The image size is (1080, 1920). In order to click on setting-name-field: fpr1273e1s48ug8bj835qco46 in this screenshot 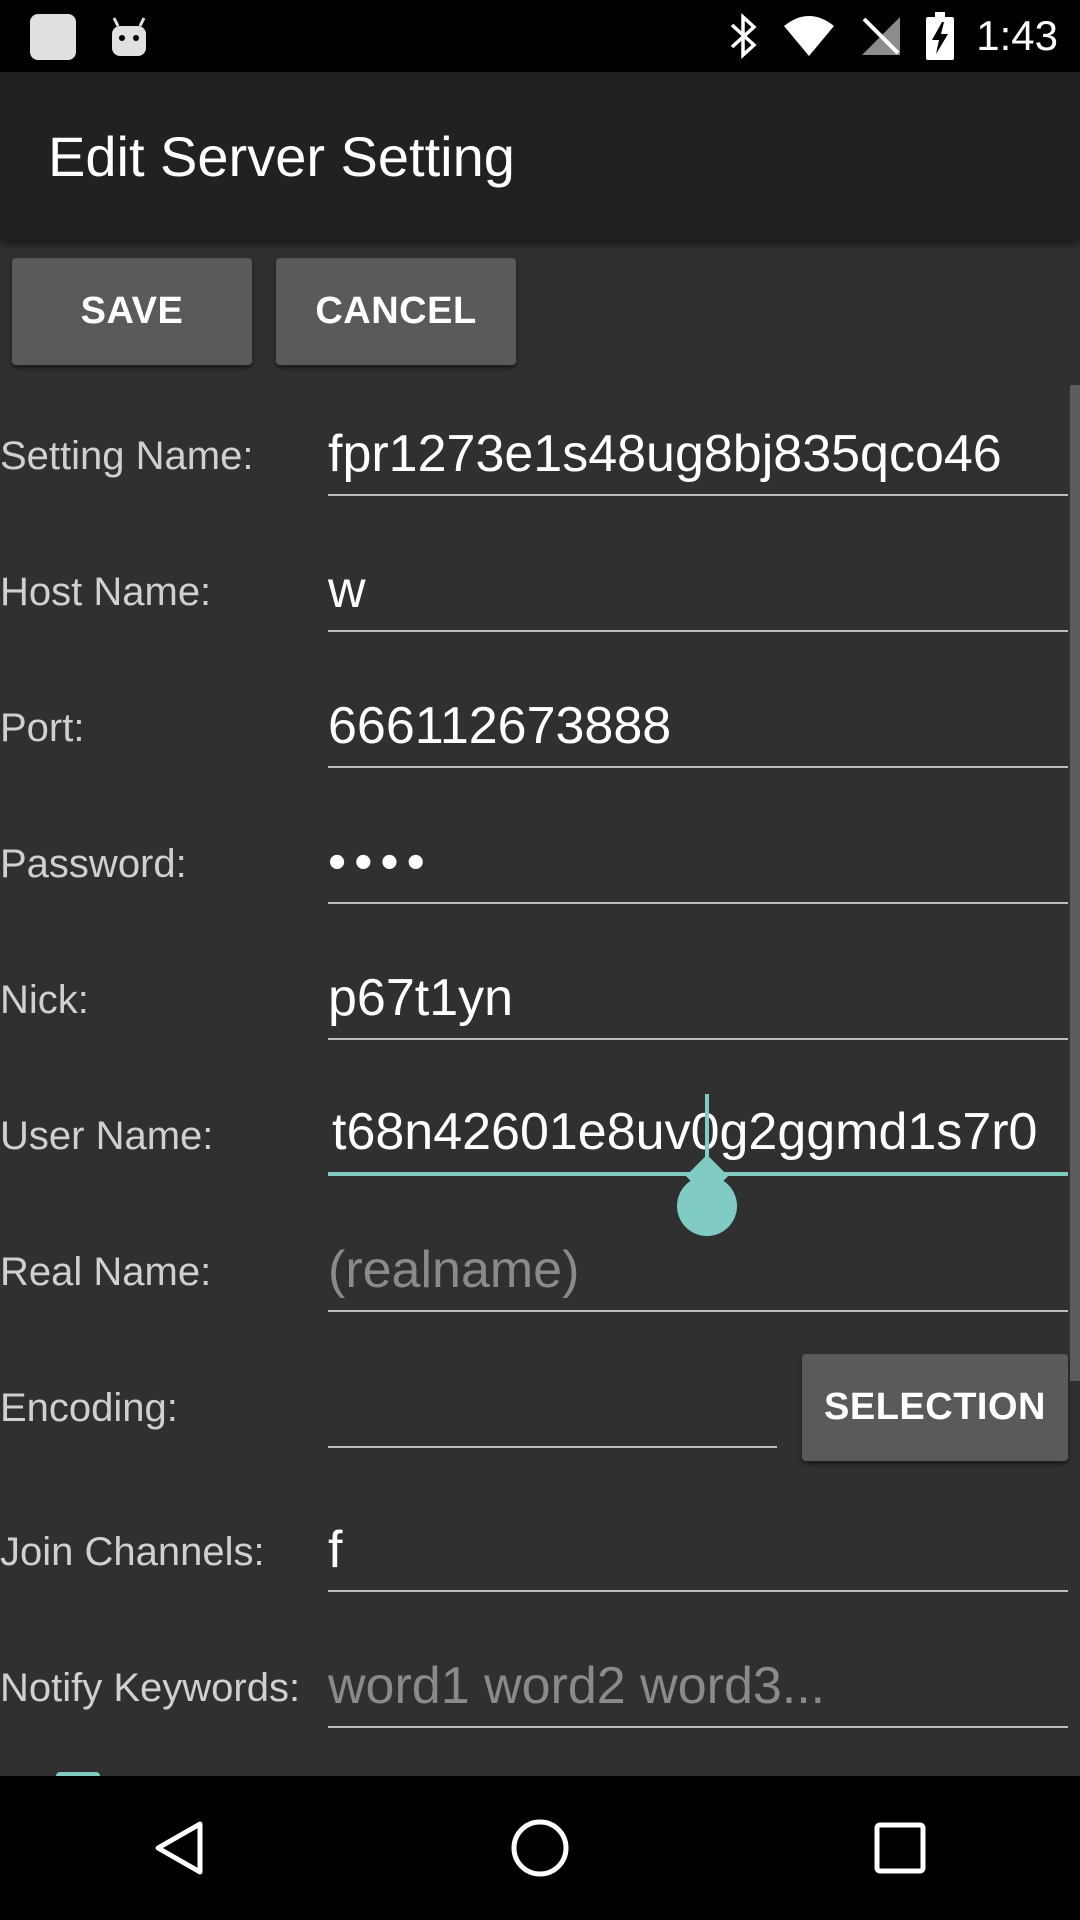, I will do `click(698, 459)`.